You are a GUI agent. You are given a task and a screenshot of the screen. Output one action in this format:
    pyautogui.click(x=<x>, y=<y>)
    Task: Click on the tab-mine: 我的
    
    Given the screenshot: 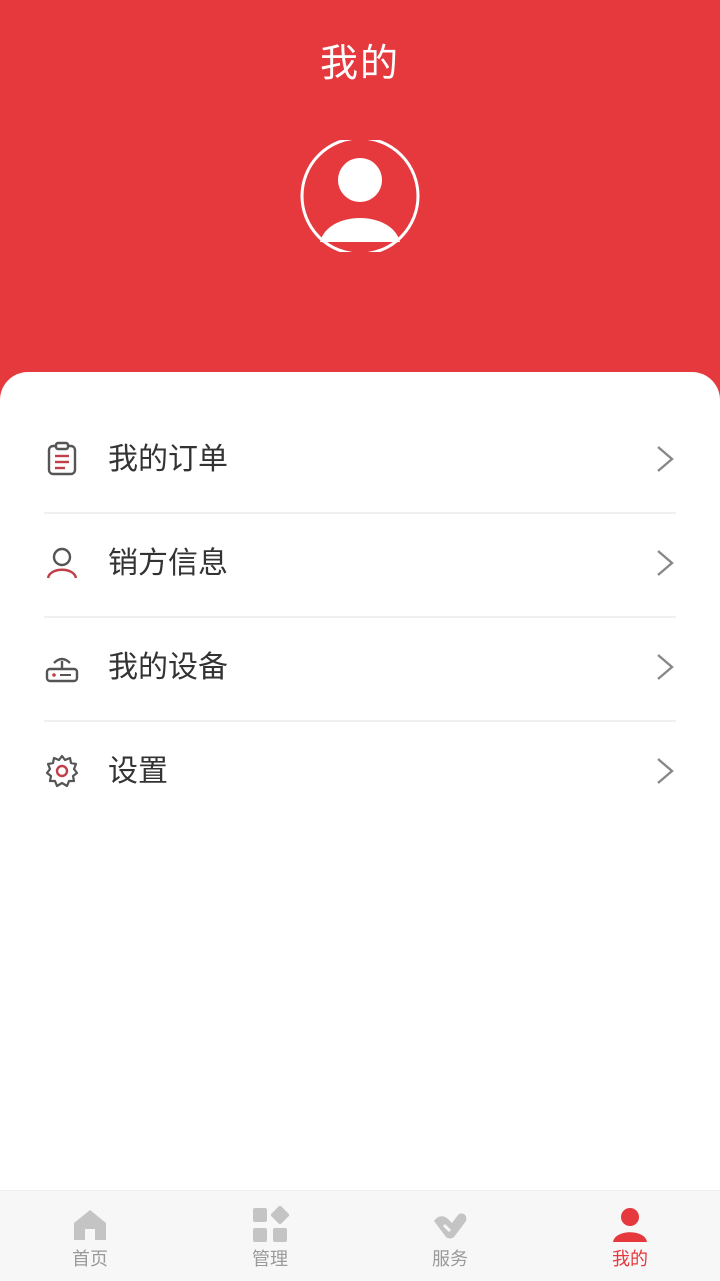 What is the action you would take?
    pyautogui.click(x=630, y=1236)
    